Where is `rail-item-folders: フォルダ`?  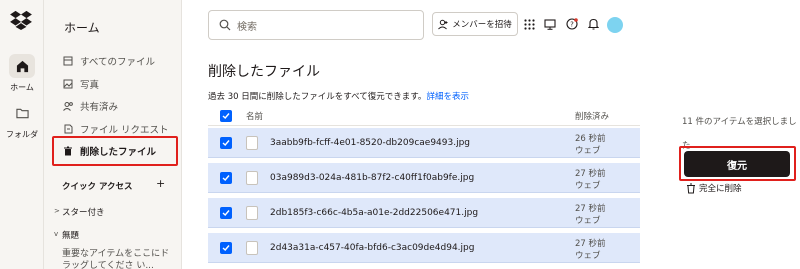
rail-item-folders: フォルダ is located at coordinates (22, 120).